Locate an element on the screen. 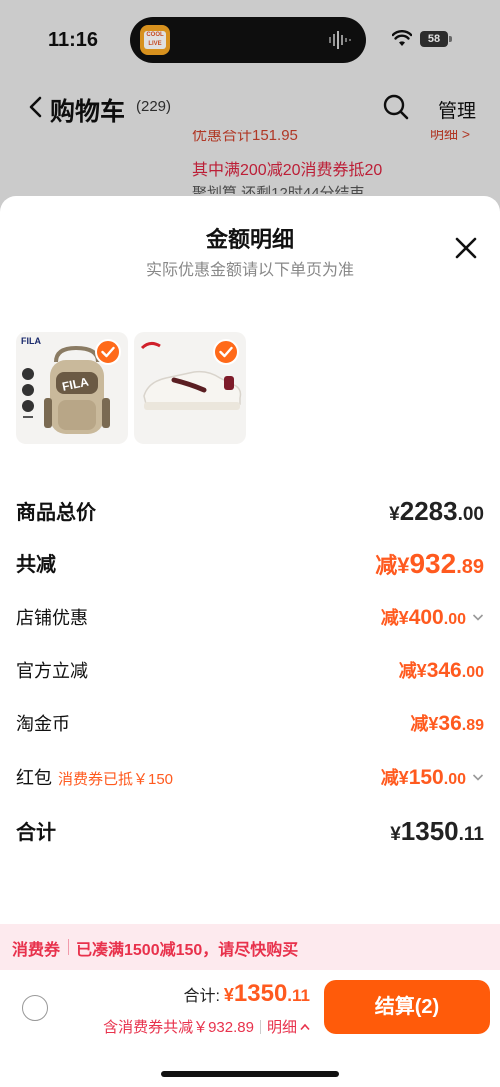 This screenshot has width=500, height=1087. official-discount-dec: .00 is located at coordinates (472, 672).